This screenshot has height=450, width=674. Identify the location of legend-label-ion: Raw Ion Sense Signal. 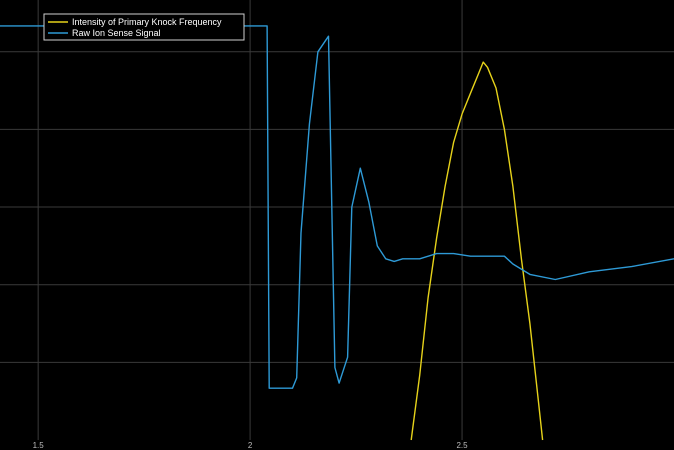
(116, 33).